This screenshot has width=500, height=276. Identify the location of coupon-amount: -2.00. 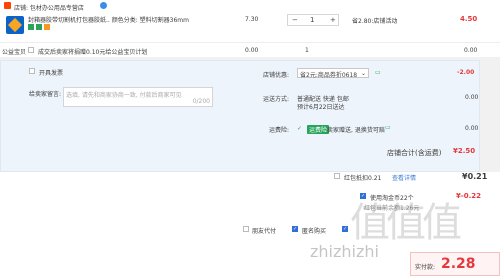
(466, 72).